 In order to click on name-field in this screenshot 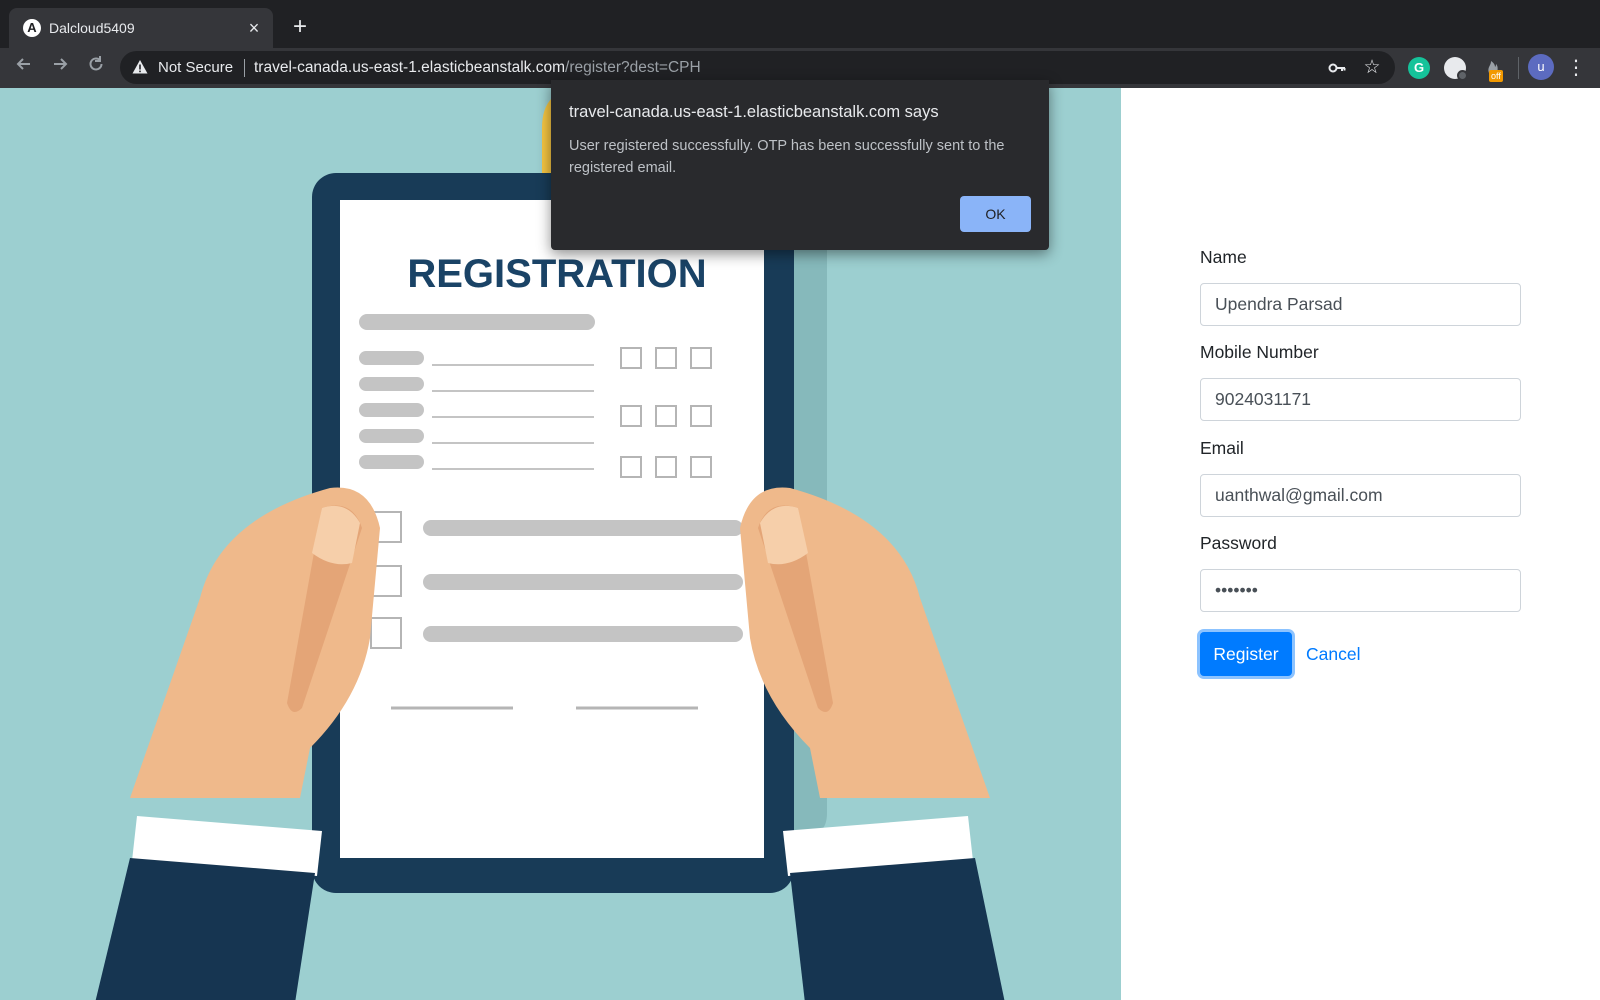, I will do `click(1360, 304)`.